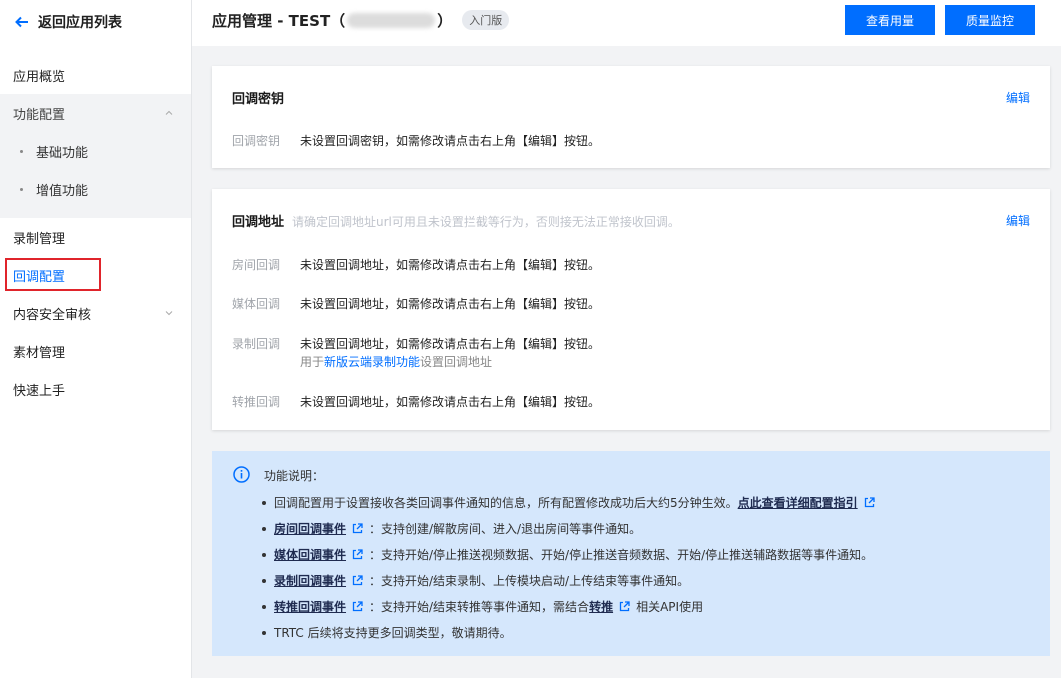  What do you see at coordinates (95, 237) in the screenshot?
I see `sidebar-item-recording: 录制管理` at bounding box center [95, 237].